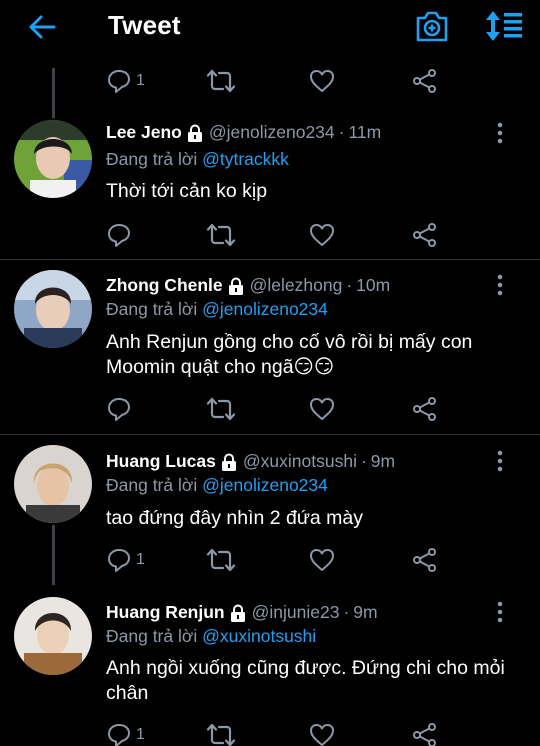 The height and width of the screenshot is (746, 540). I want to click on timestamp: 10m, so click(373, 285).